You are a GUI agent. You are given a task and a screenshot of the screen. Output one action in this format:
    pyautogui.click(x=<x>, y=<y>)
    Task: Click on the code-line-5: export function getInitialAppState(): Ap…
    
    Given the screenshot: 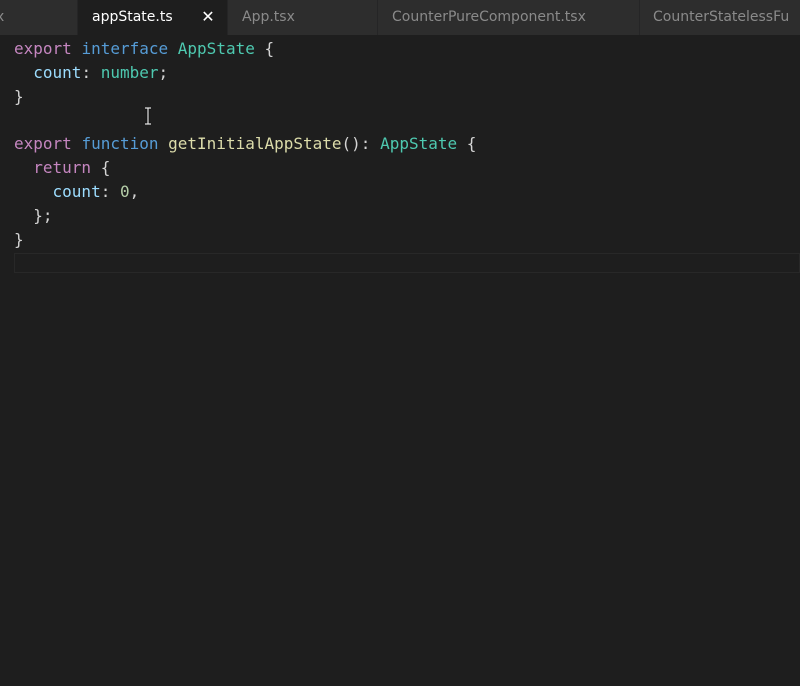 What is the action you would take?
    pyautogui.click(x=245, y=144)
    